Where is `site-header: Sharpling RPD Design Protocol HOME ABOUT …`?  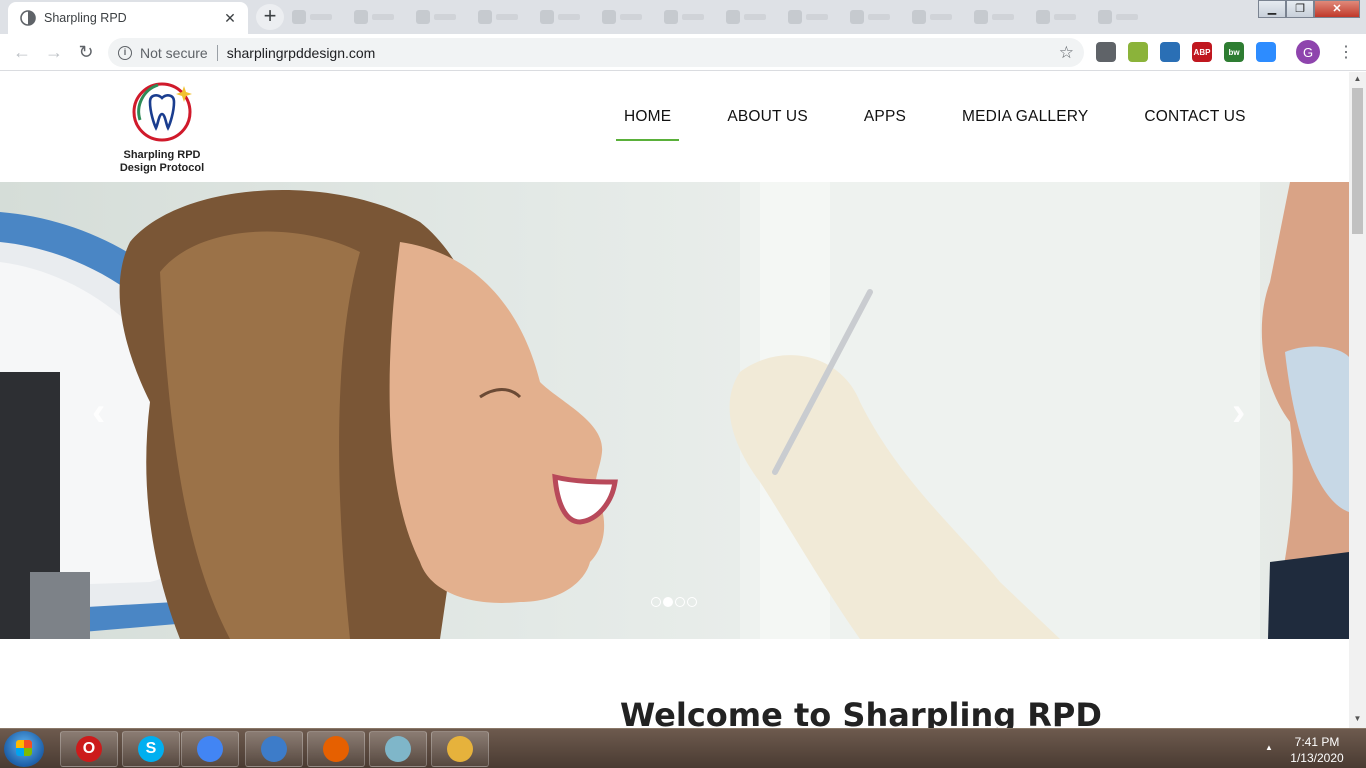
site-header: Sharpling RPD Design Protocol HOME ABOUT … is located at coordinates (674, 127).